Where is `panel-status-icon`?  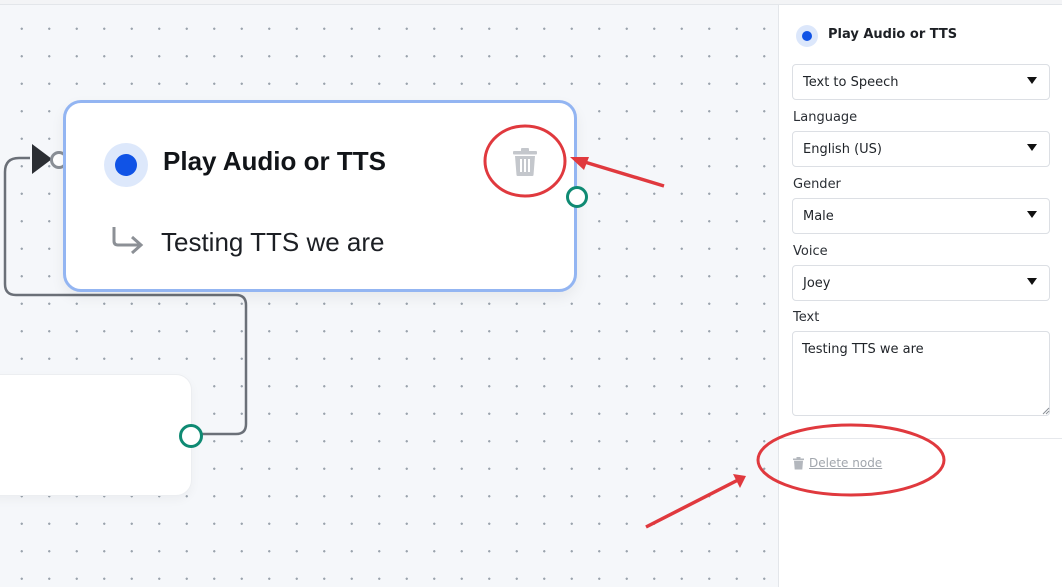
panel-status-icon is located at coordinates (807, 36).